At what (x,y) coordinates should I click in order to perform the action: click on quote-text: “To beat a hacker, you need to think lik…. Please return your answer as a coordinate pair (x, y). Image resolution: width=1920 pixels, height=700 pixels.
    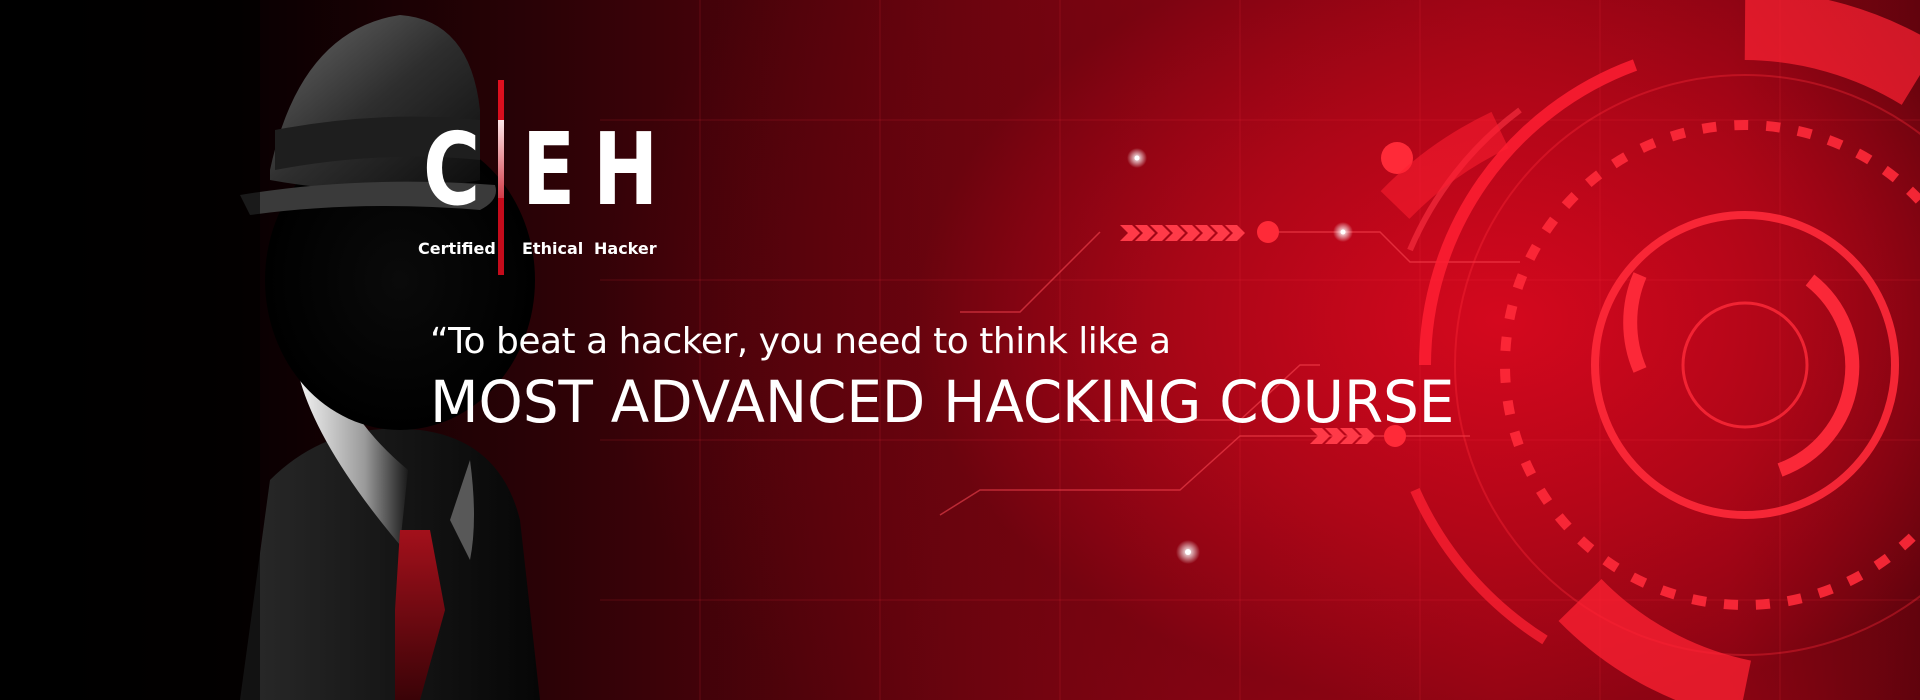
    Looking at the image, I should click on (800, 341).